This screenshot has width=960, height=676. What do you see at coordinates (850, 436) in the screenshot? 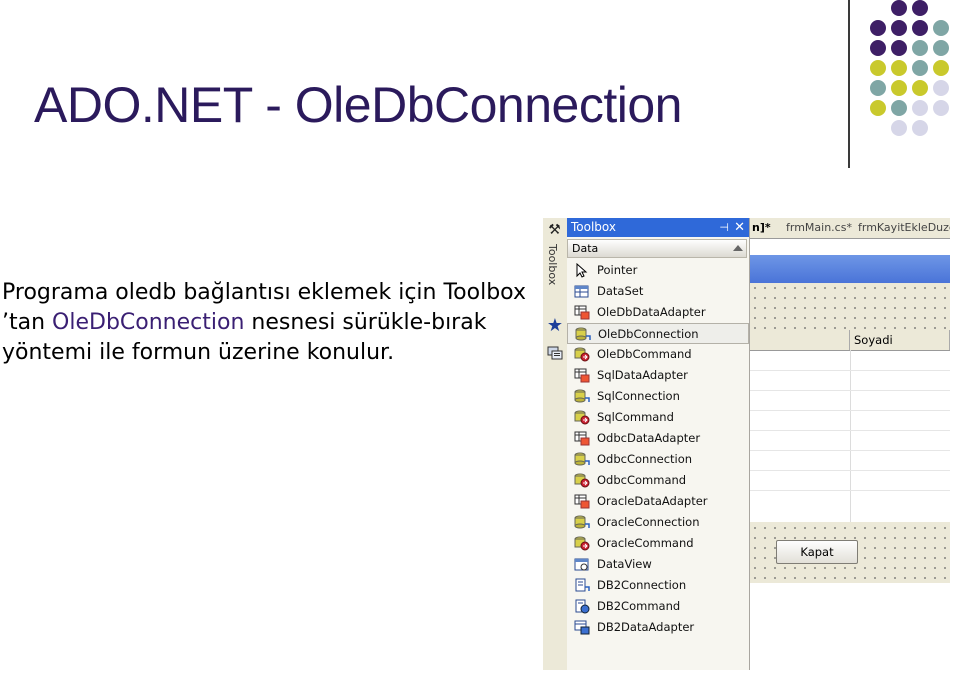
I see `grid-divider` at bounding box center [850, 436].